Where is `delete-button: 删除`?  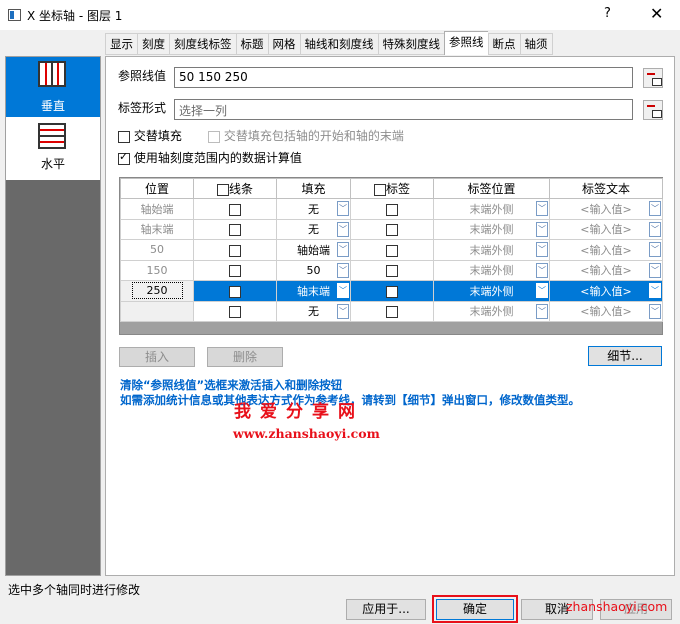 delete-button: 删除 is located at coordinates (245, 357).